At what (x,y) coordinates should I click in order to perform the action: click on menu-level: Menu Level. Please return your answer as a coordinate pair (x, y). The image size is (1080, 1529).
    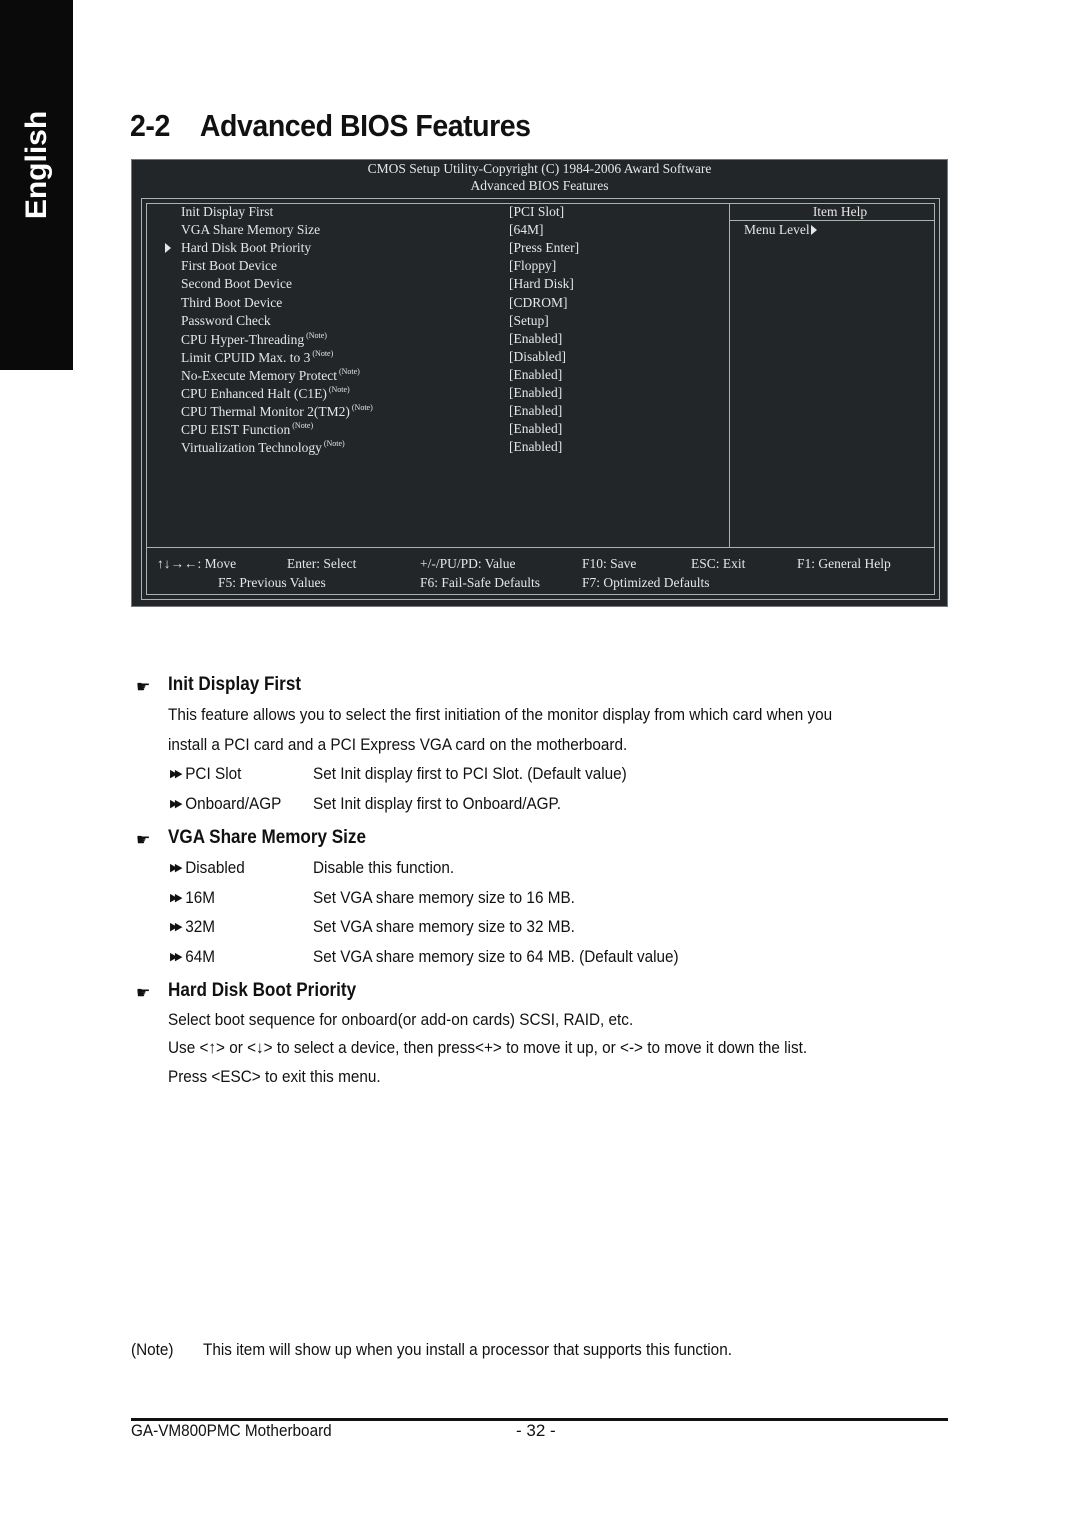
    Looking at the image, I should click on (780, 230).